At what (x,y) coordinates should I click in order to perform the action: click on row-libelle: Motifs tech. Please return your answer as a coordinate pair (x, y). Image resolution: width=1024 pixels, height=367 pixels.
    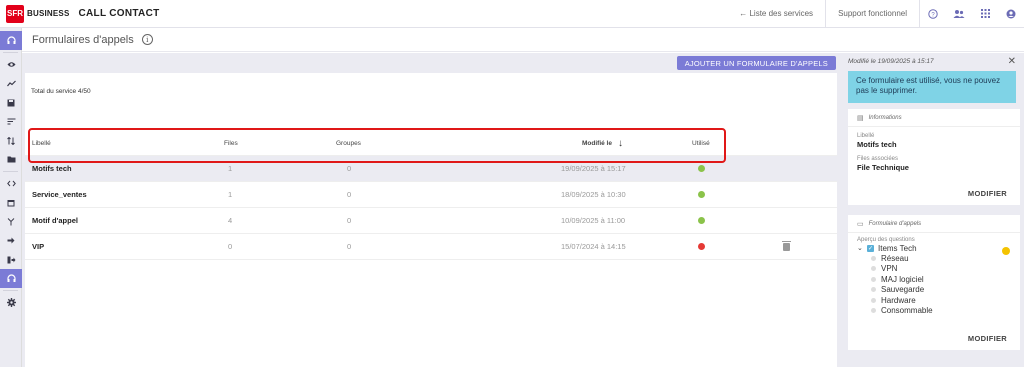
    Looking at the image, I should click on (52, 168).